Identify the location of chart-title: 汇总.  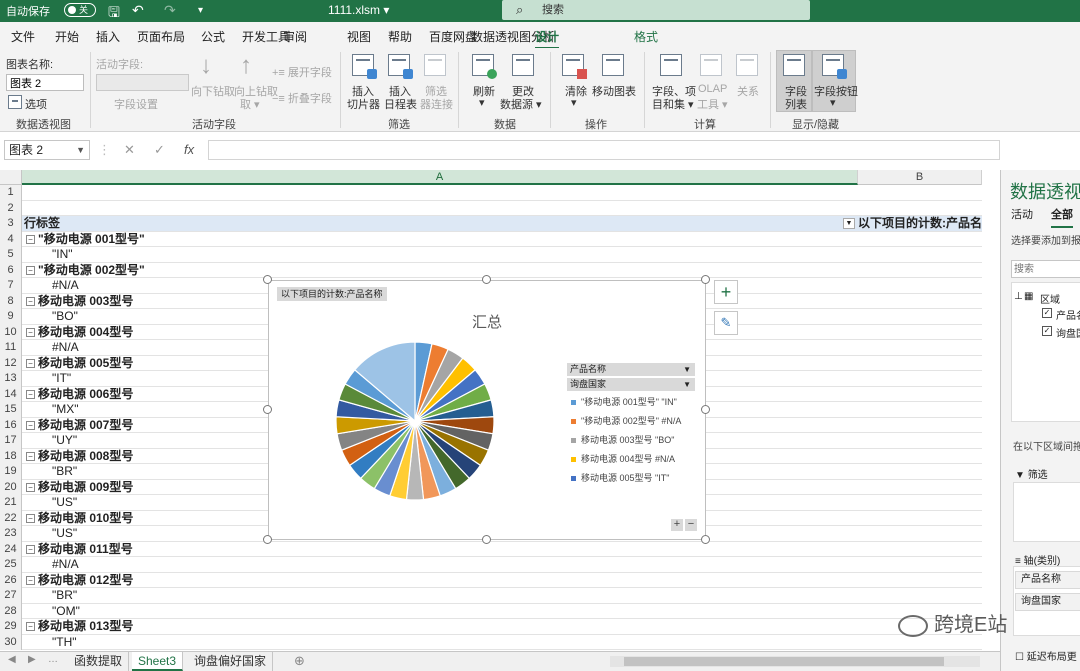
(487, 321).